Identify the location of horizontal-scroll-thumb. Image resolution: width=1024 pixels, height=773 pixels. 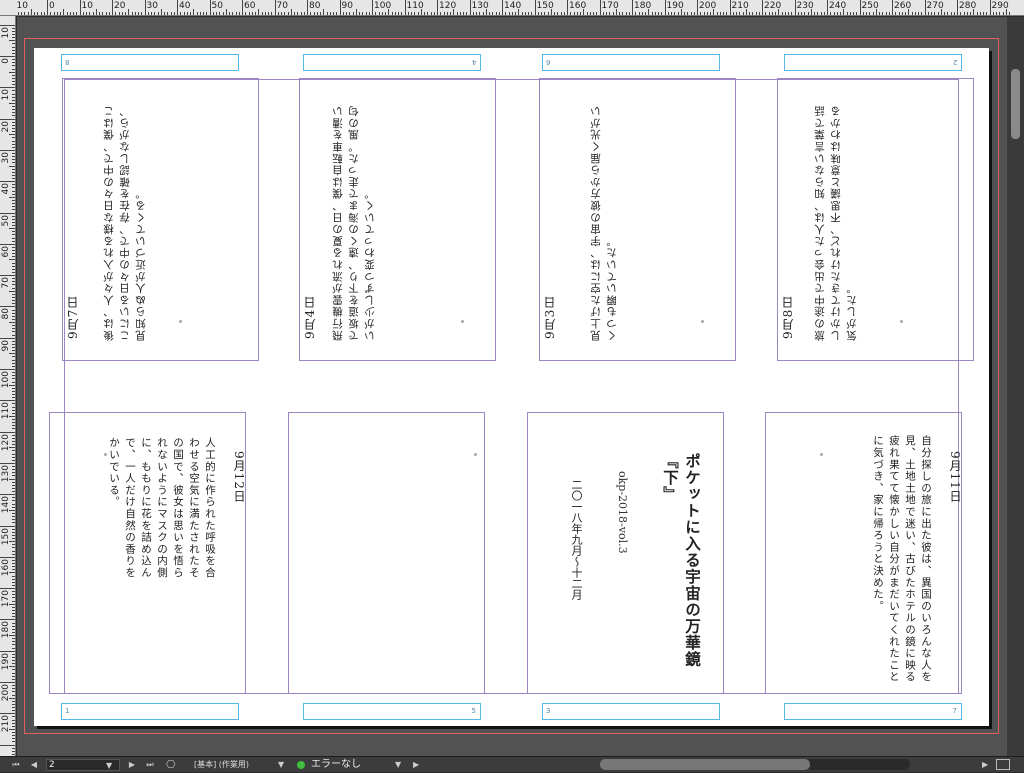
(705, 764).